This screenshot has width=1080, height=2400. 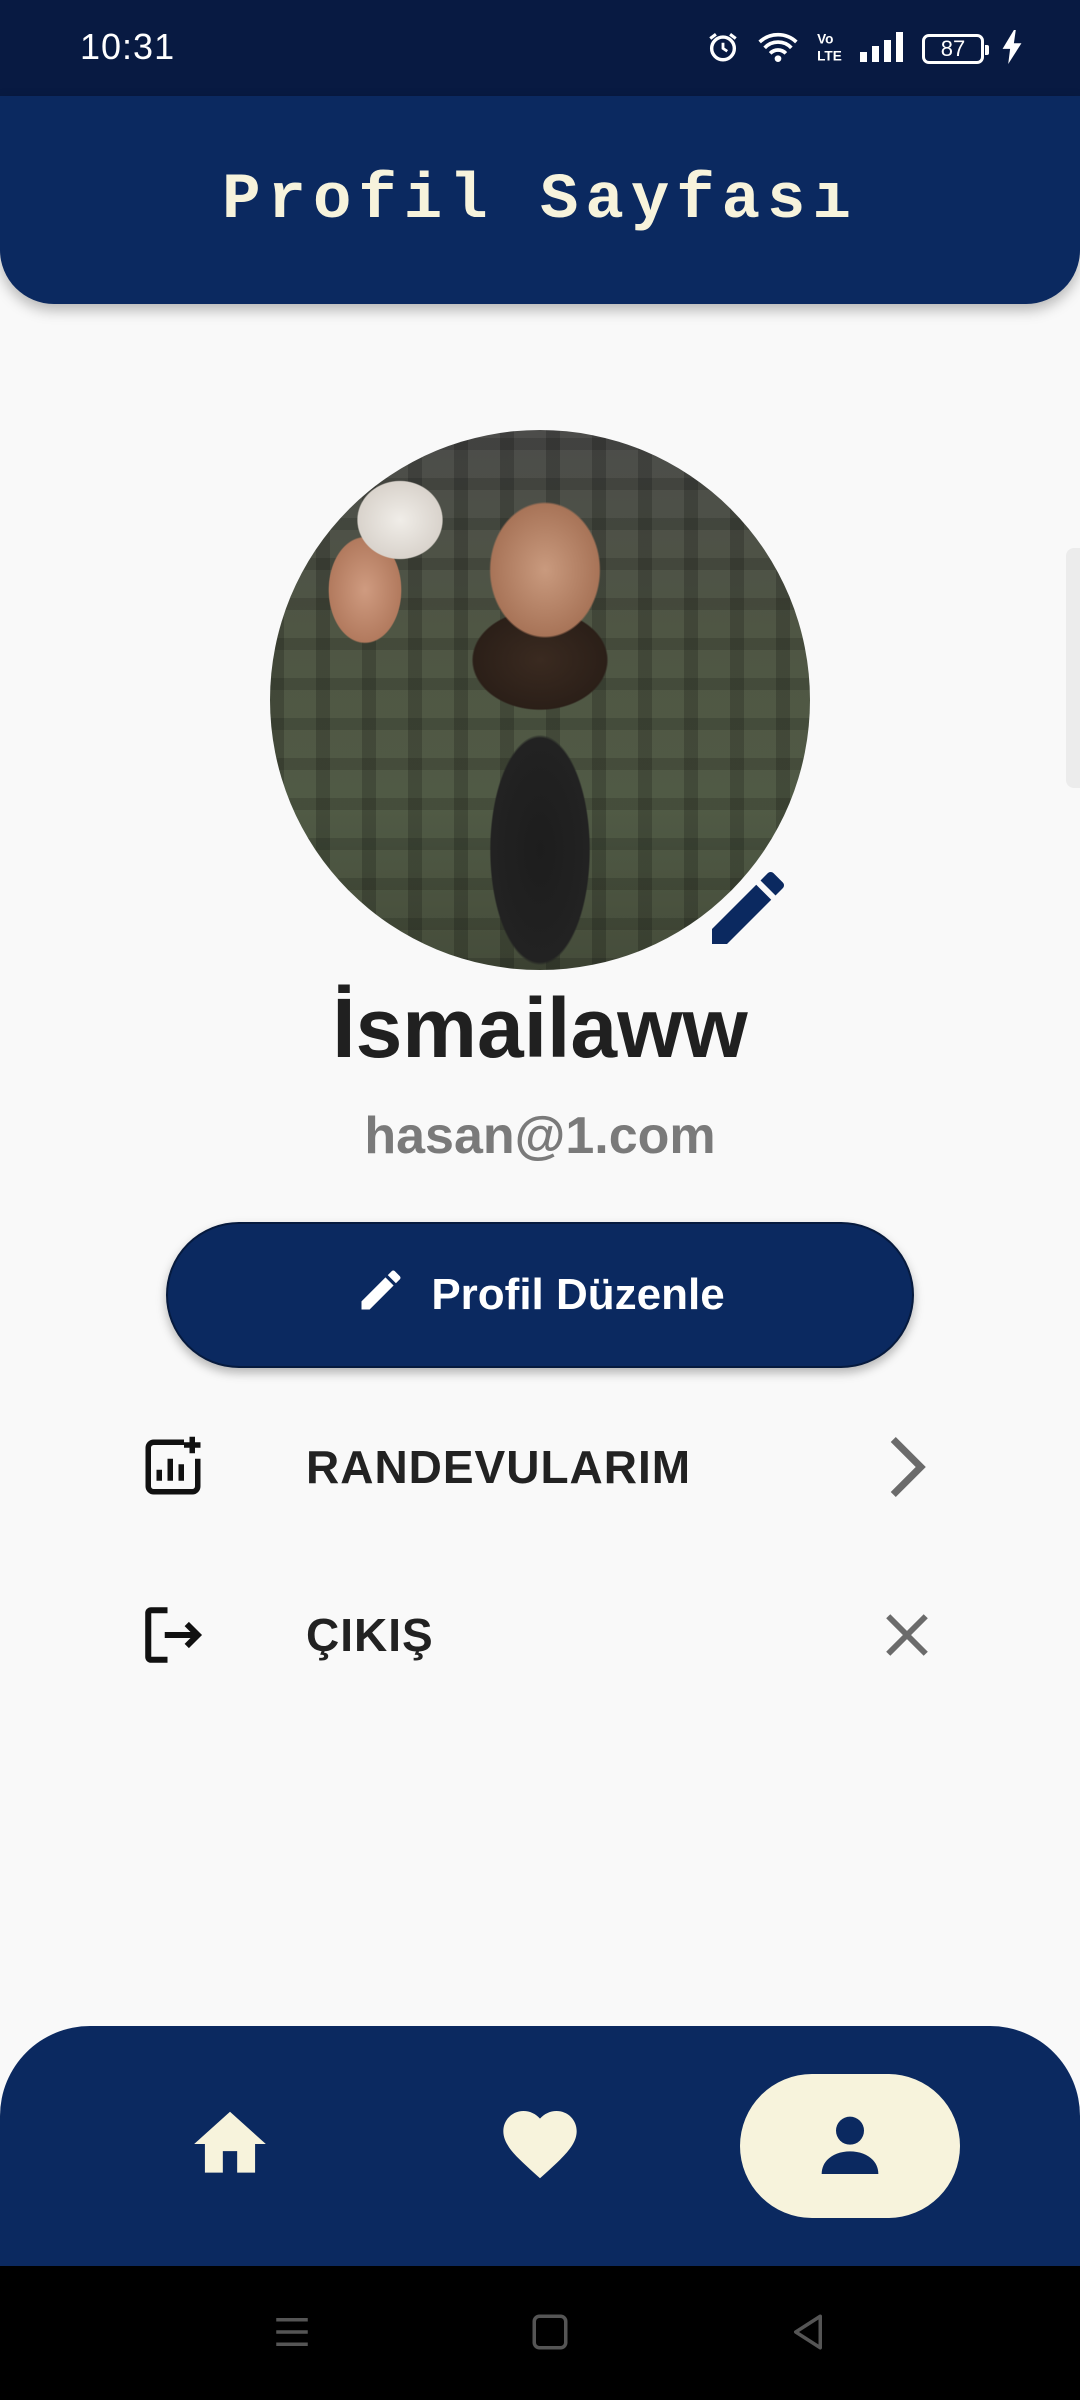 I want to click on menu-item-appointments: RANDEVULARIM, so click(x=540, y=1467).